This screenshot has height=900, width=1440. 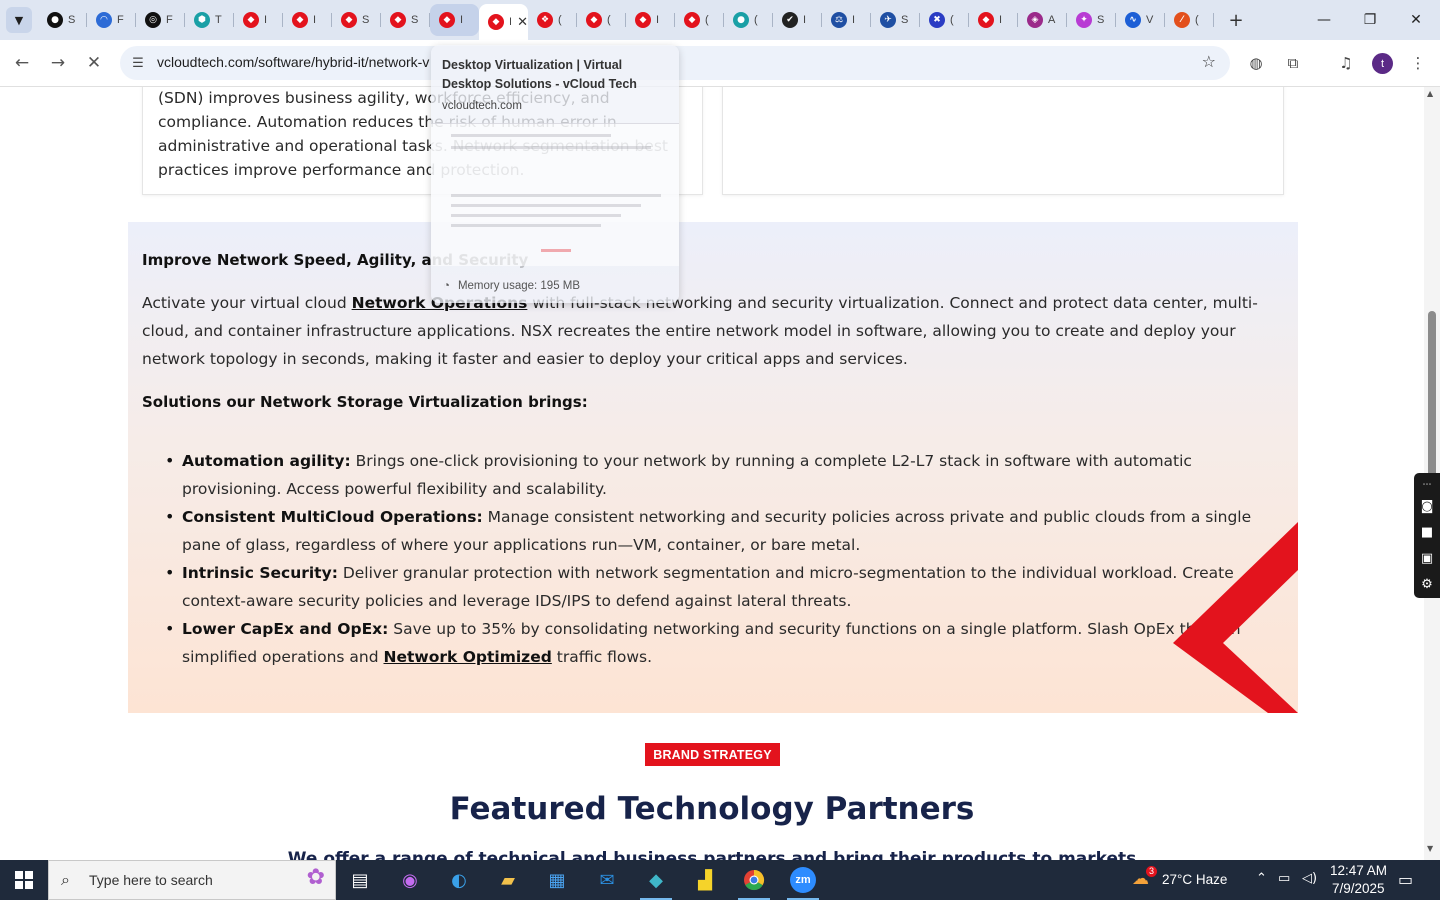 I want to click on volume-icon: ◁), so click(x=1309, y=878).